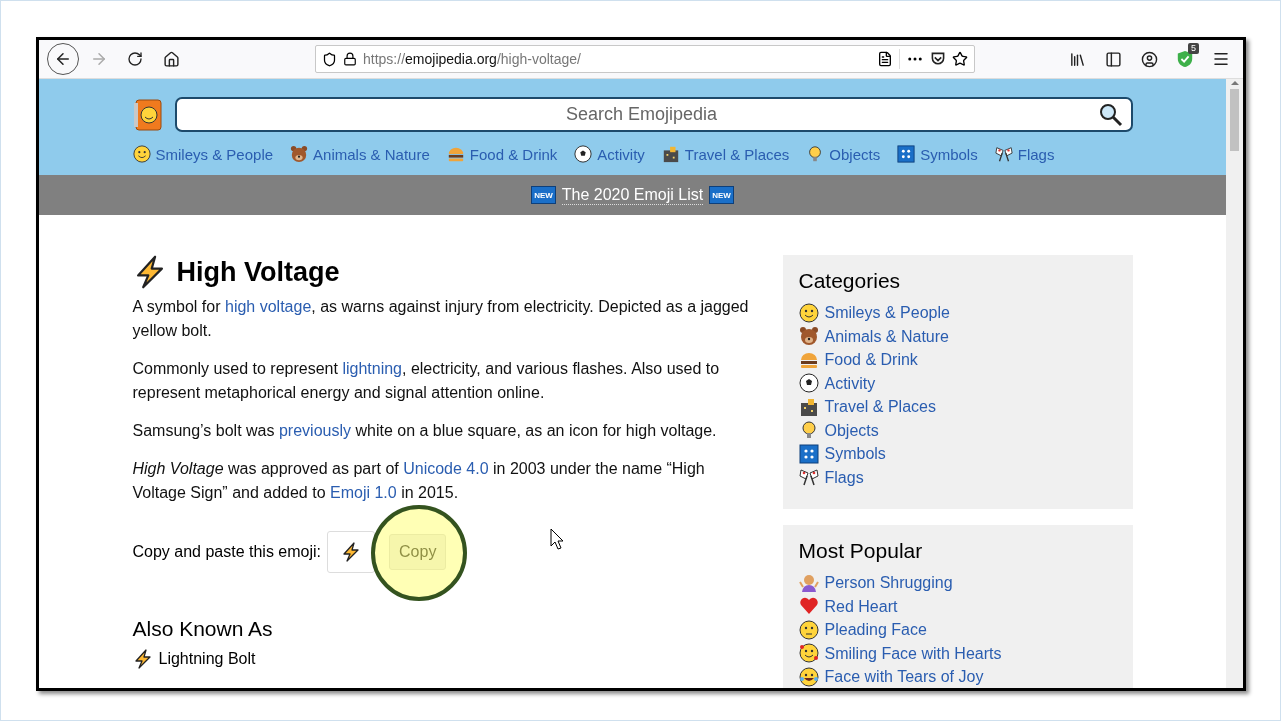  What do you see at coordinates (135, 59) in the screenshot?
I see `reload-icon` at bounding box center [135, 59].